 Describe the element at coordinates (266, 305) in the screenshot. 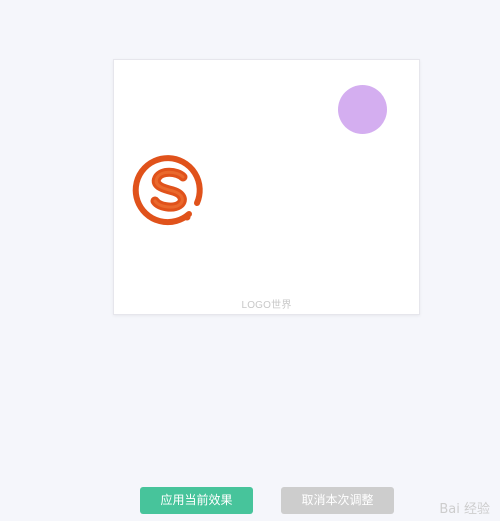

I see `preview-caption: LOGO世界` at that location.